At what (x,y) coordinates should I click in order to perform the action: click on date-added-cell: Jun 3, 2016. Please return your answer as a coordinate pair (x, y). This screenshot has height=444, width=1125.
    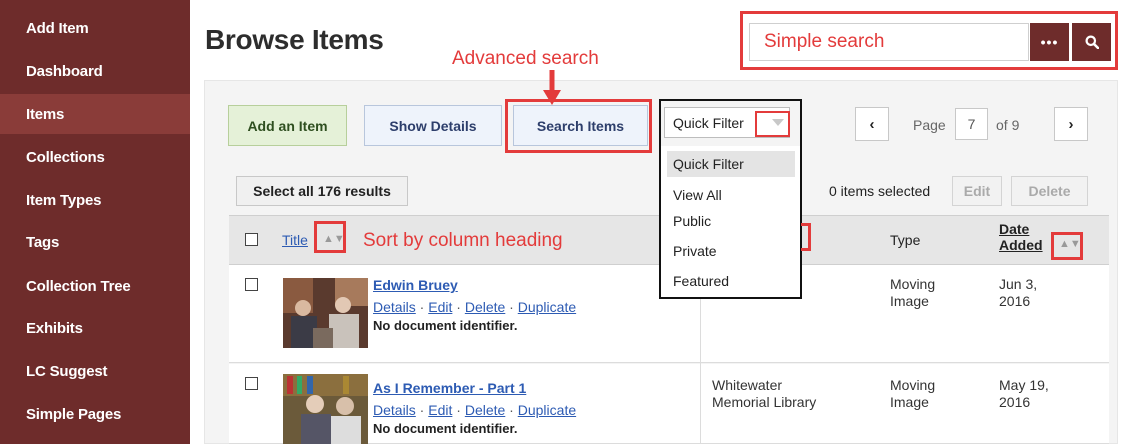
    Looking at the image, I should click on (1018, 292).